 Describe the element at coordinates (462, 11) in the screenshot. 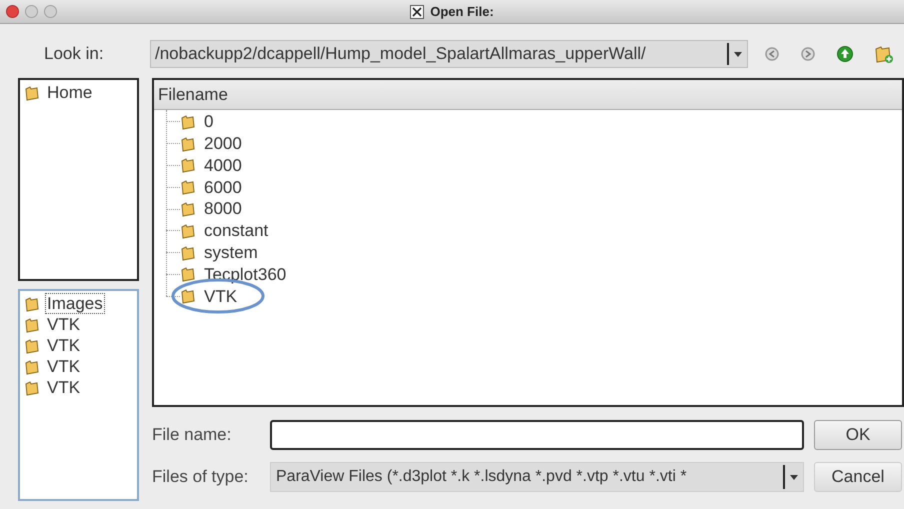

I see `window-title: Open File:` at that location.